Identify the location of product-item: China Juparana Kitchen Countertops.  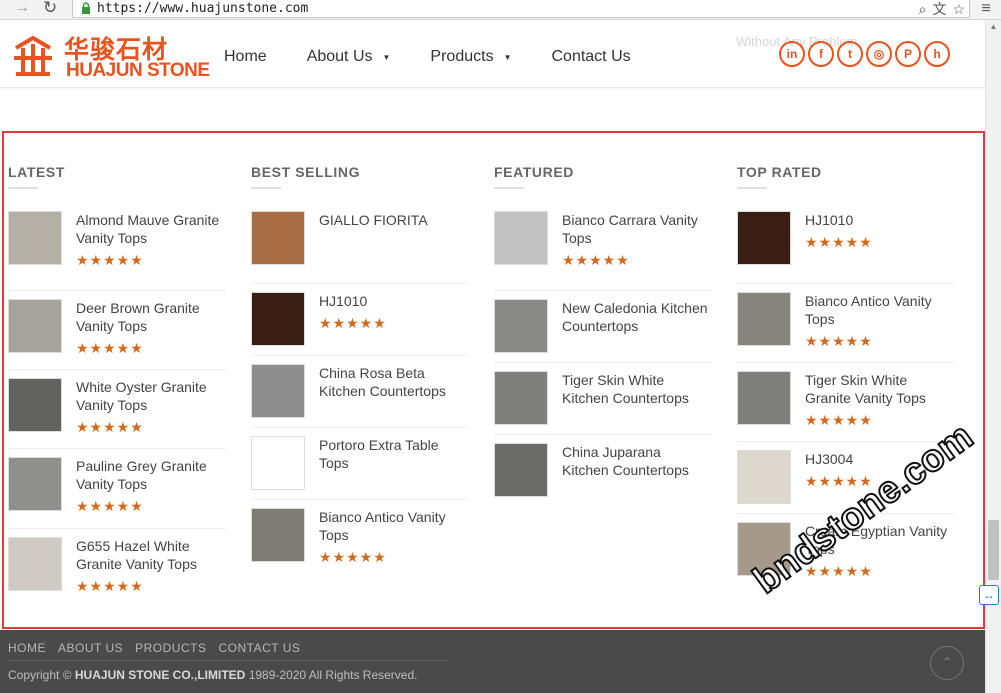
(603, 471).